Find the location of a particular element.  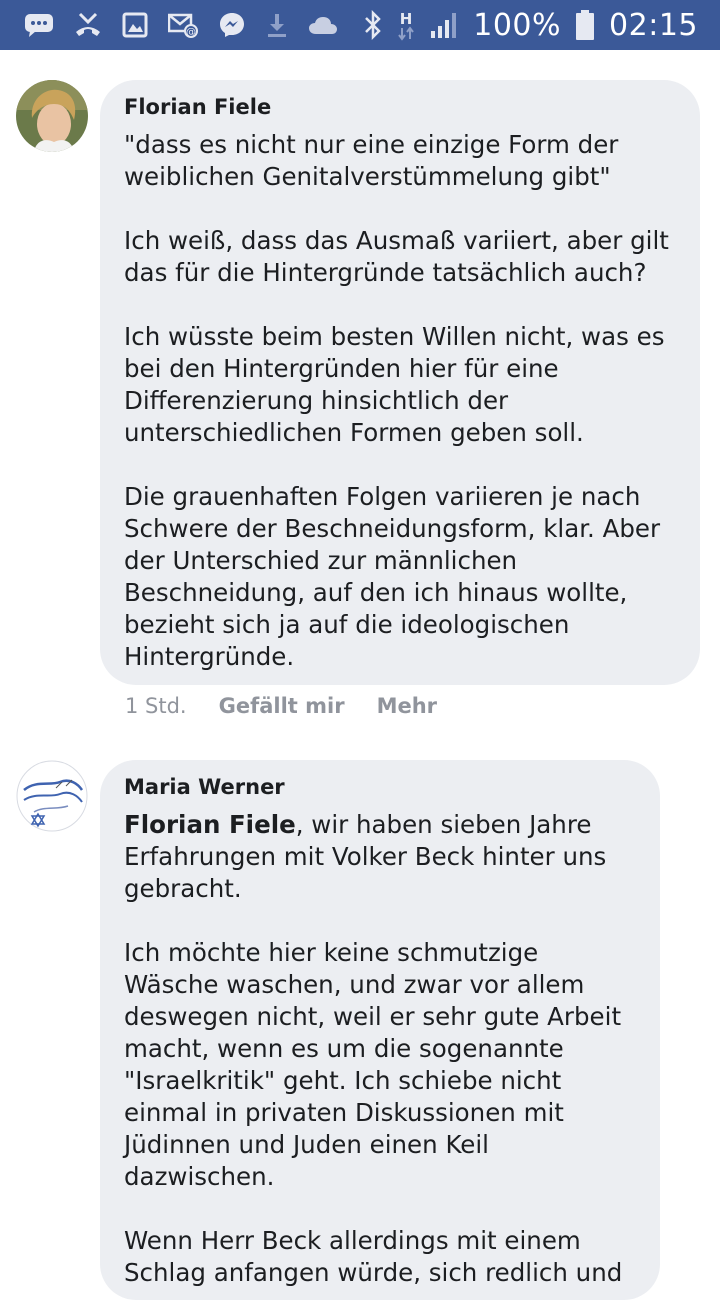

mention-link: Florian Fiele is located at coordinates (210, 824).